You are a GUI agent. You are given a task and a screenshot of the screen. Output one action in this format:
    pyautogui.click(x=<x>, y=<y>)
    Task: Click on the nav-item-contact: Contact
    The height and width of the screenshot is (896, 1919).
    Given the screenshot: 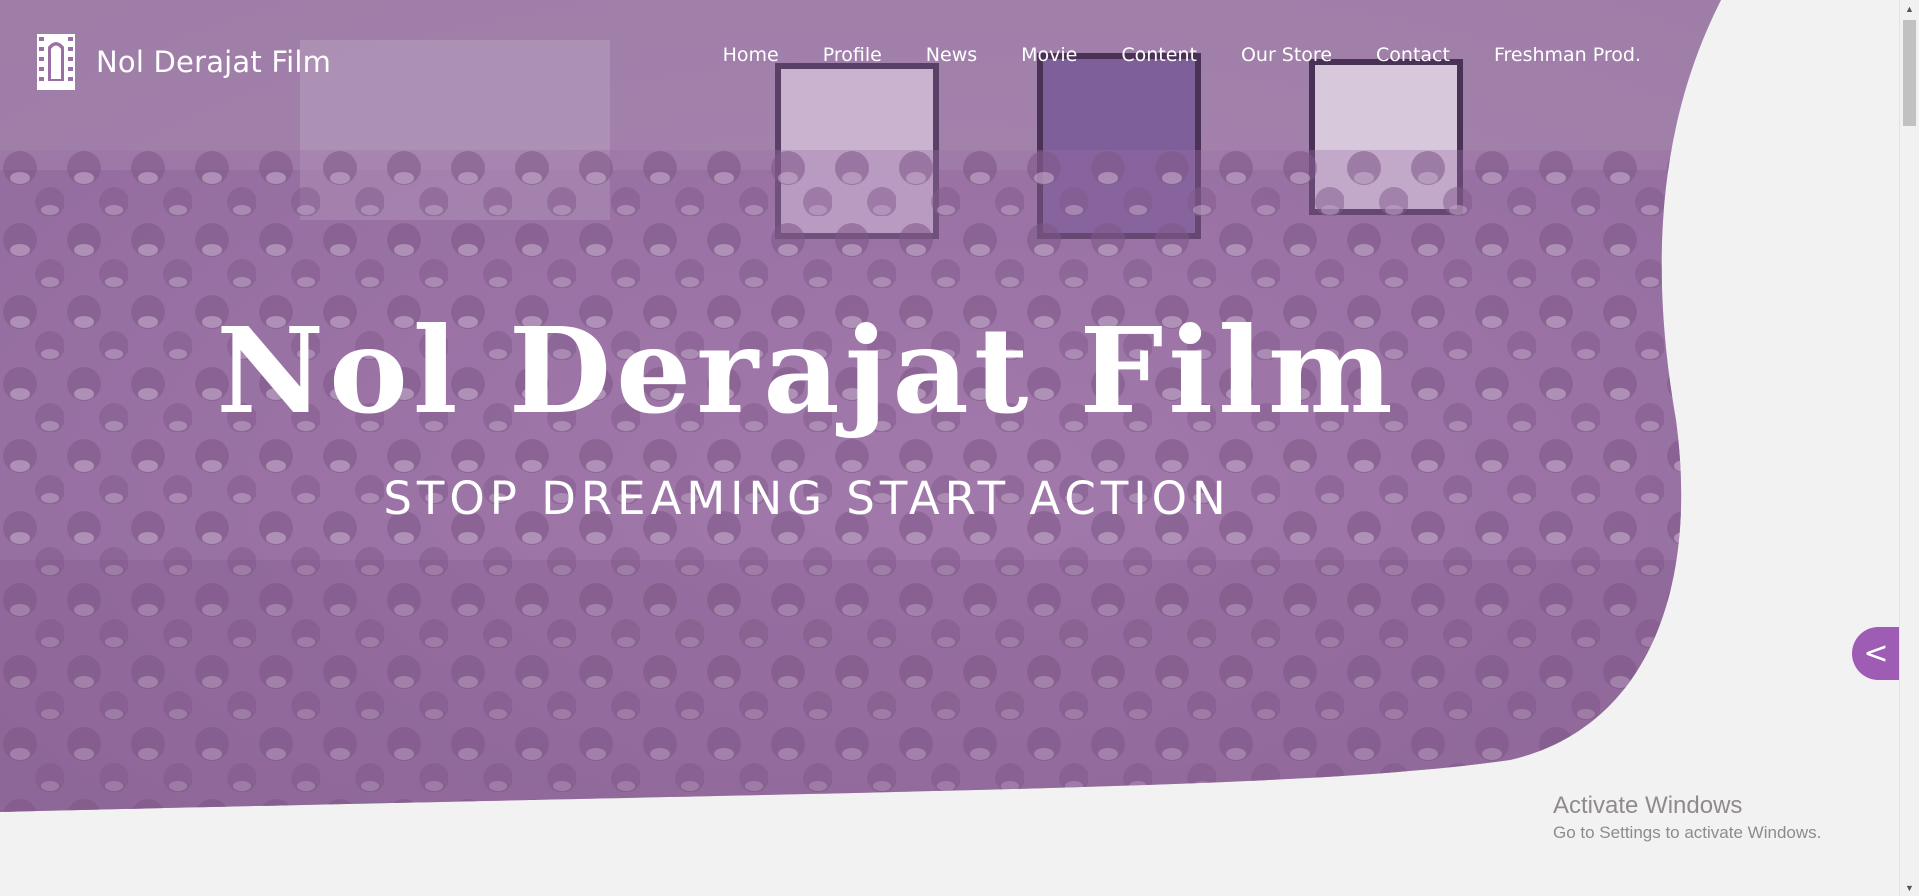 What is the action you would take?
    pyautogui.click(x=1413, y=55)
    